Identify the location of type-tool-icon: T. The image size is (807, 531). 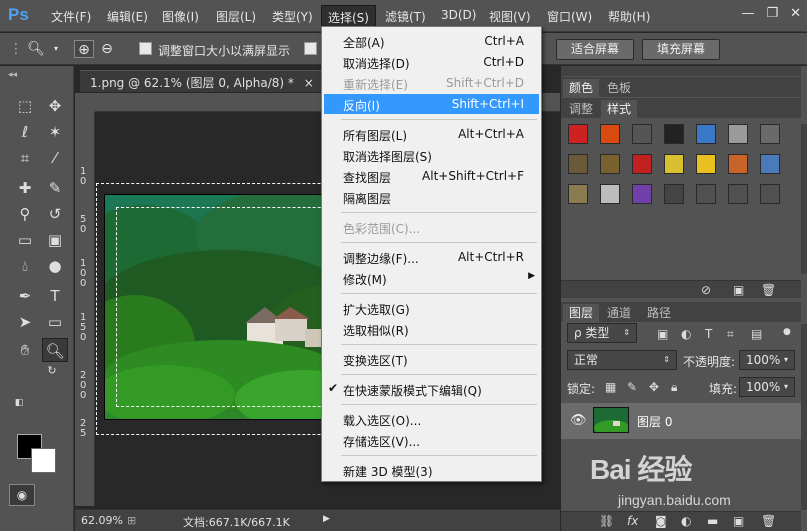
(55, 296).